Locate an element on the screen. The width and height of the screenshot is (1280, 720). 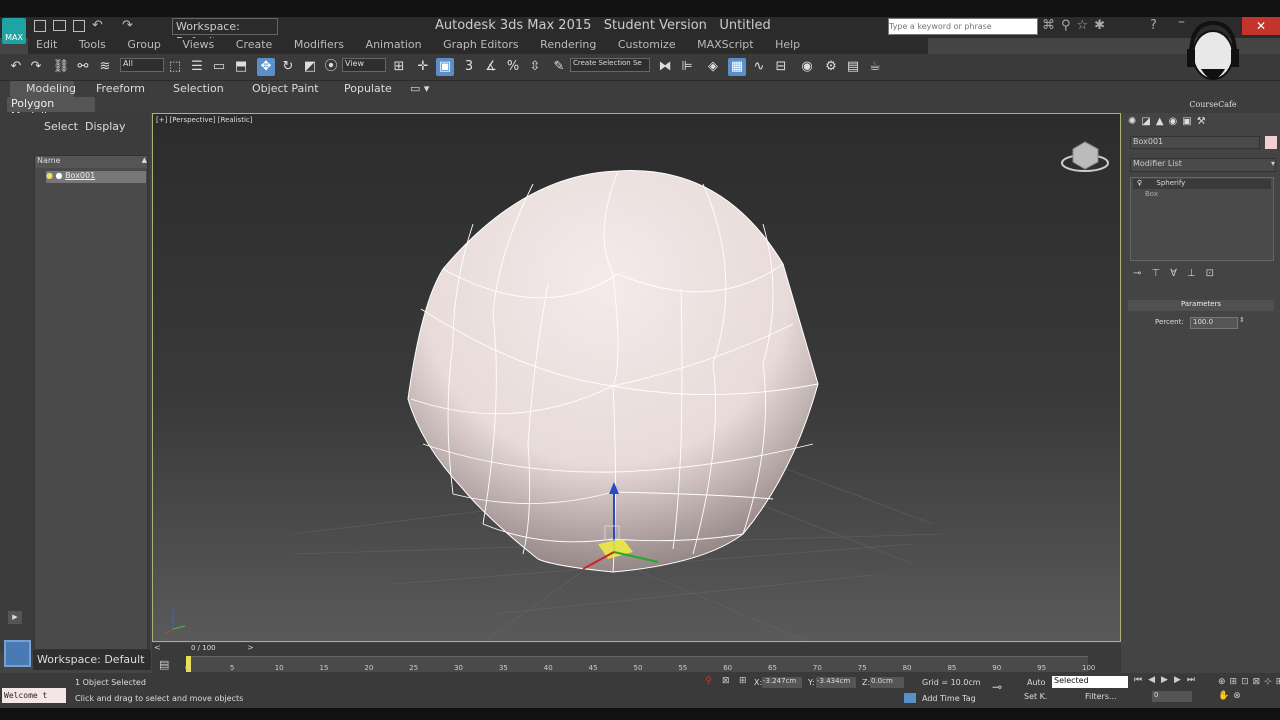
key-mode-dropdown: Selected is located at coordinates (1090, 682).